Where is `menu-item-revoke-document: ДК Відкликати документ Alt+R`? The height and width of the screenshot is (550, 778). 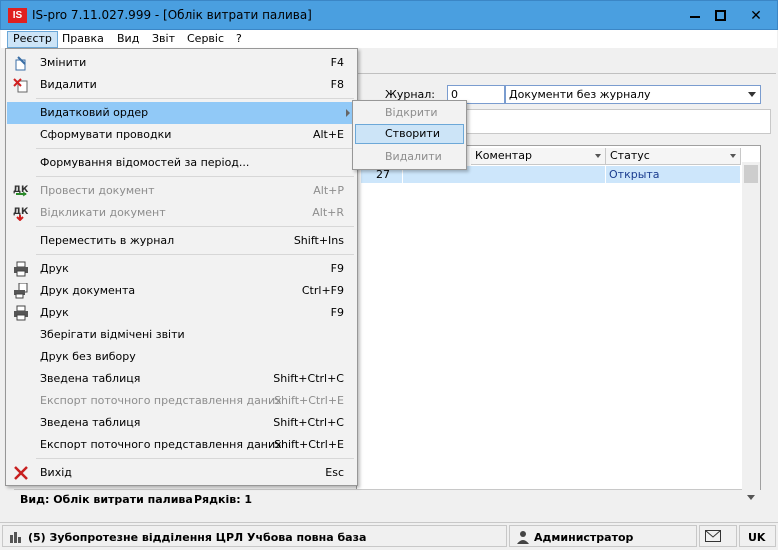
menu-item-revoke-document: ДК Відкликати документ Alt+R is located at coordinates (181, 213).